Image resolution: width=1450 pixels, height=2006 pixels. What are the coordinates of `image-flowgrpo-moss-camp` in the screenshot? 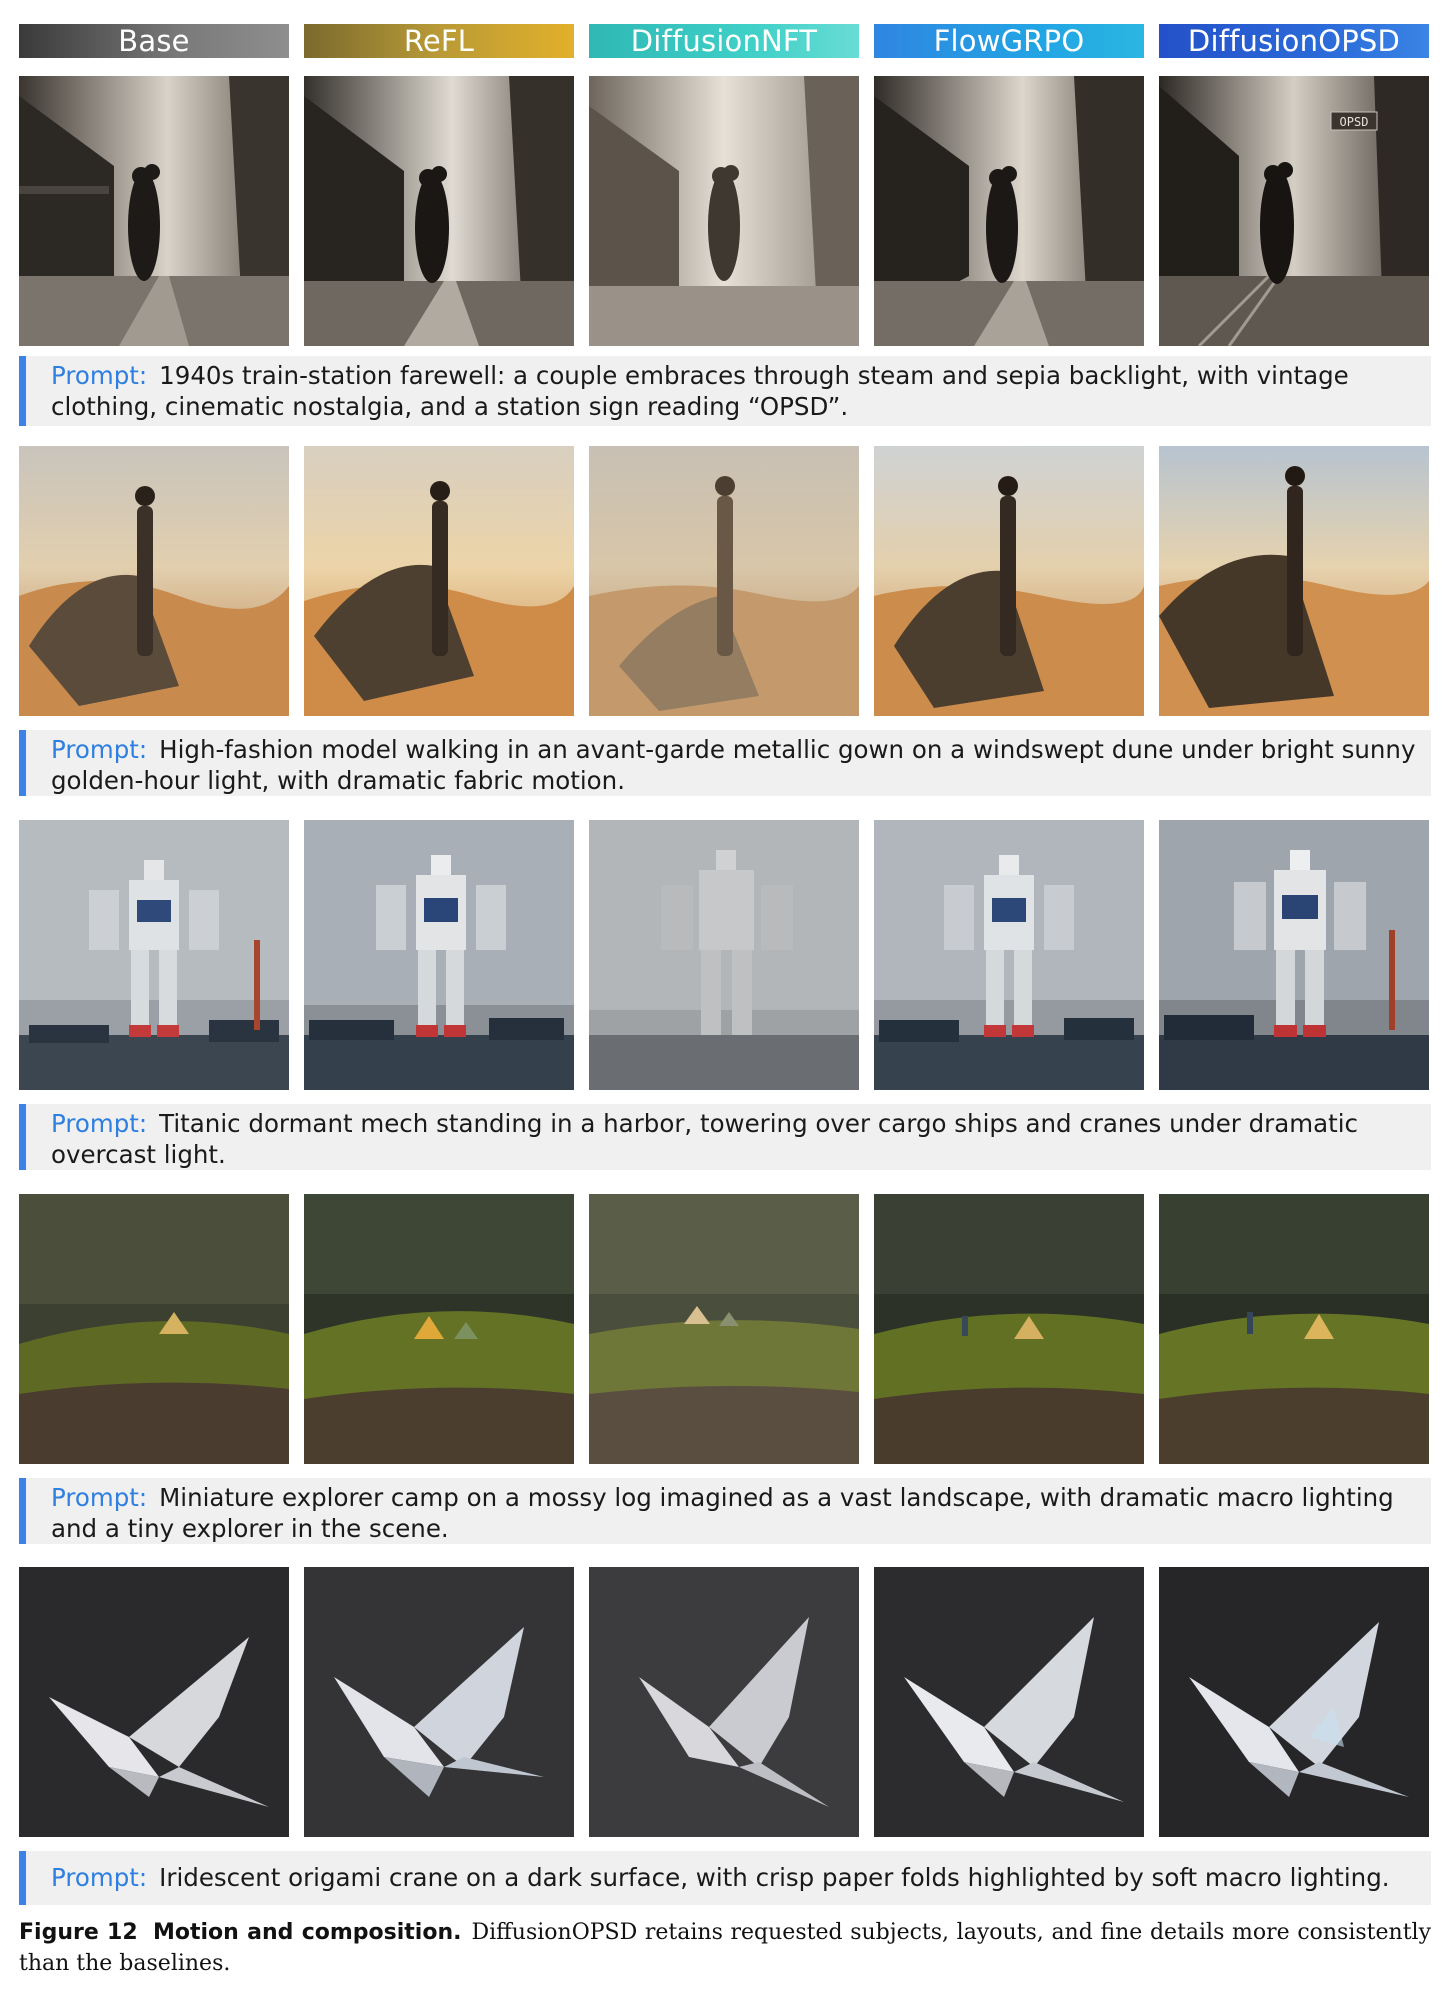 It's located at (1009, 1329).